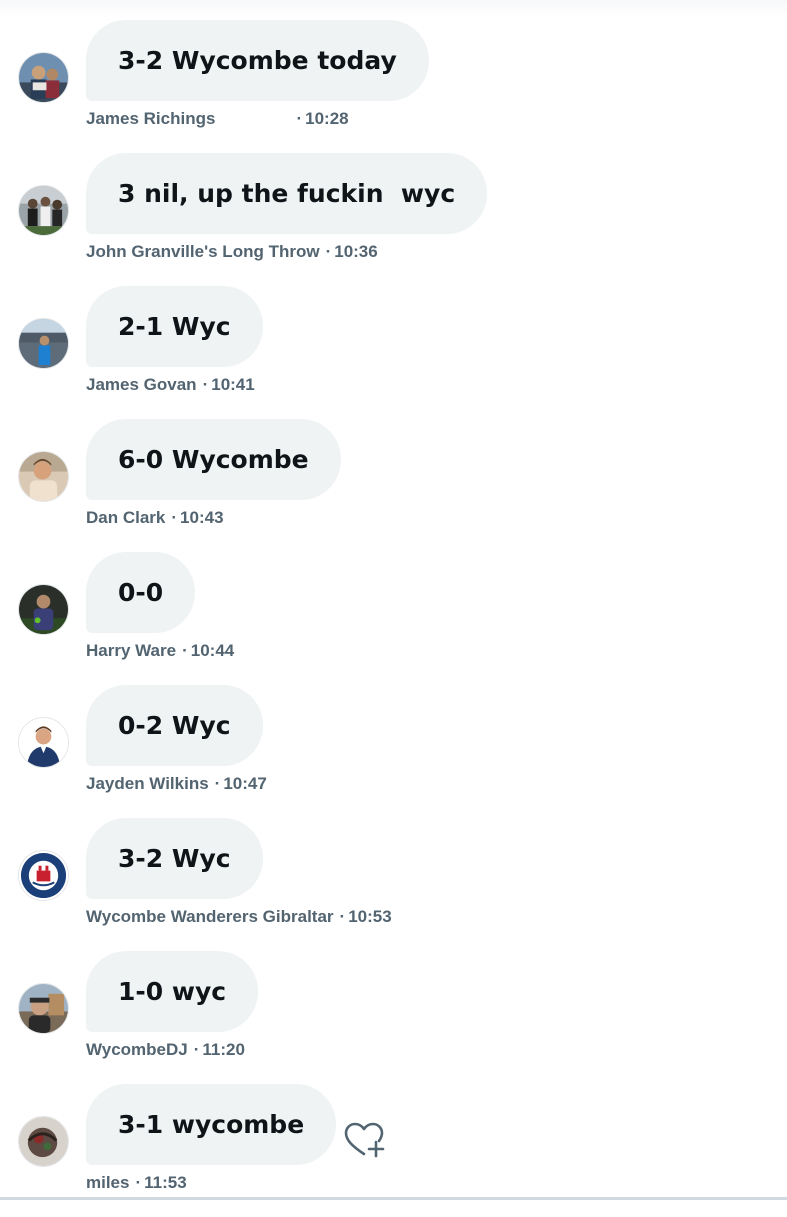  Describe the element at coordinates (202, 517) in the screenshot. I see `message-time: 10:43` at that location.